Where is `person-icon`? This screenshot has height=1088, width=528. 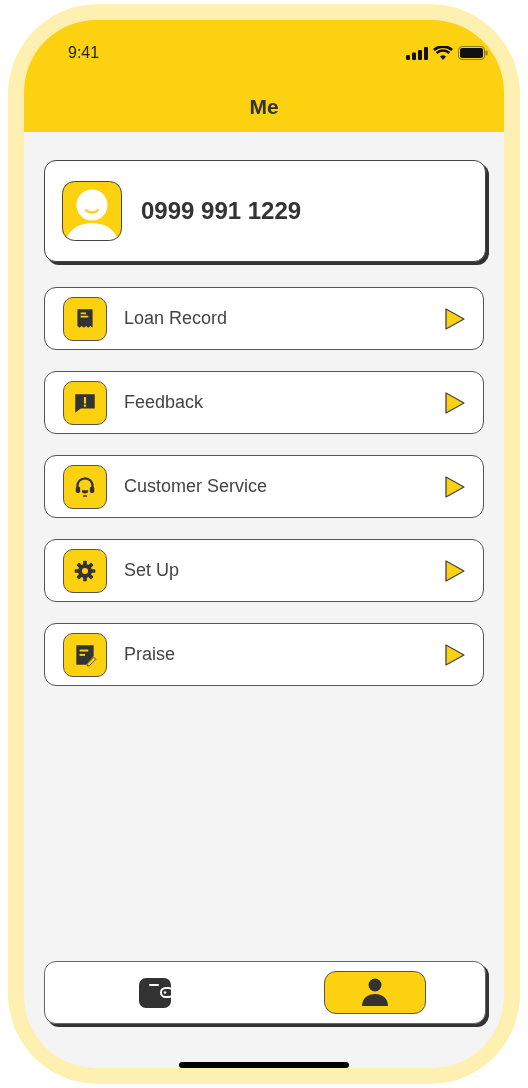 person-icon is located at coordinates (375, 992).